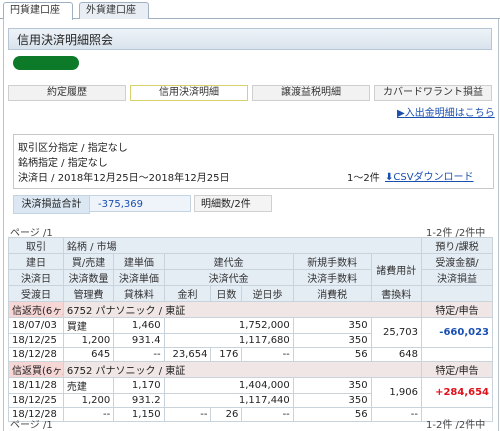 The height and width of the screenshot is (431, 500). I want to click on header-days: 日数, so click(226, 293).